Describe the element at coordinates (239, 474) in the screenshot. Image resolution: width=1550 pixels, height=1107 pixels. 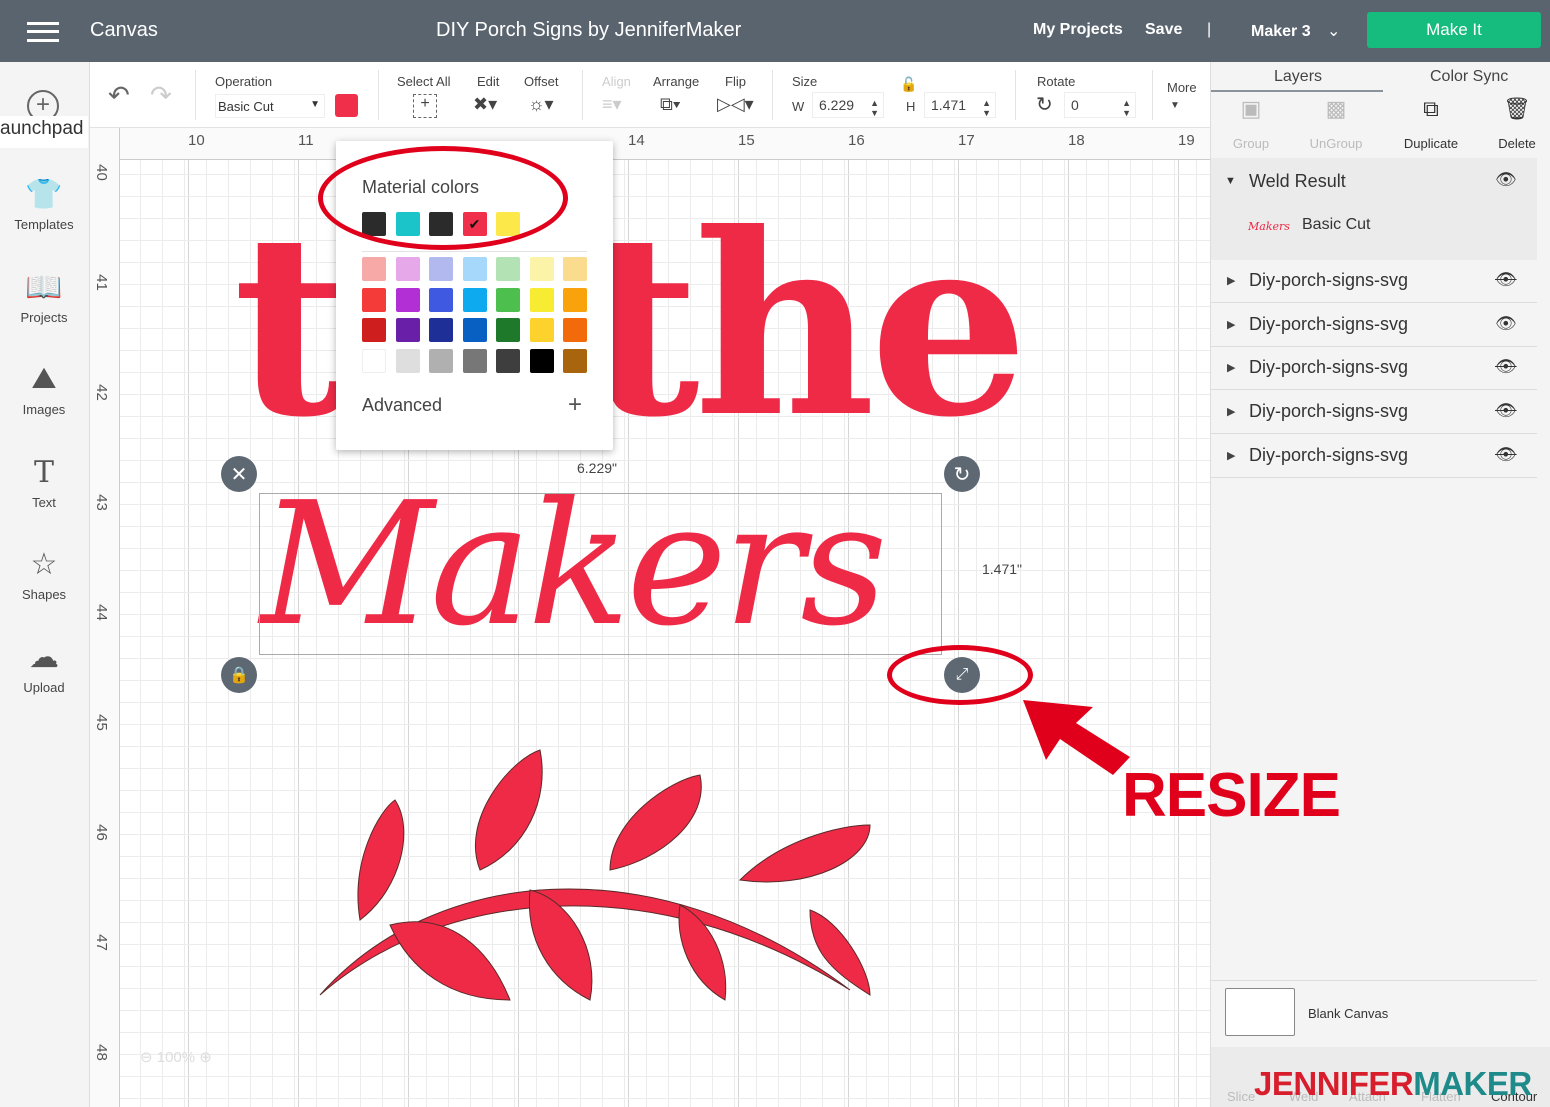
I see `delete-handle-icon: ✕` at that location.